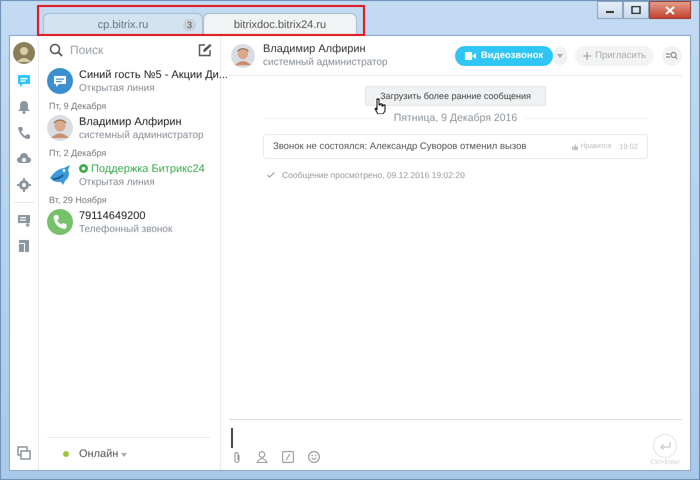  Describe the element at coordinates (288, 457) in the screenshot. I see `command-icon` at that location.